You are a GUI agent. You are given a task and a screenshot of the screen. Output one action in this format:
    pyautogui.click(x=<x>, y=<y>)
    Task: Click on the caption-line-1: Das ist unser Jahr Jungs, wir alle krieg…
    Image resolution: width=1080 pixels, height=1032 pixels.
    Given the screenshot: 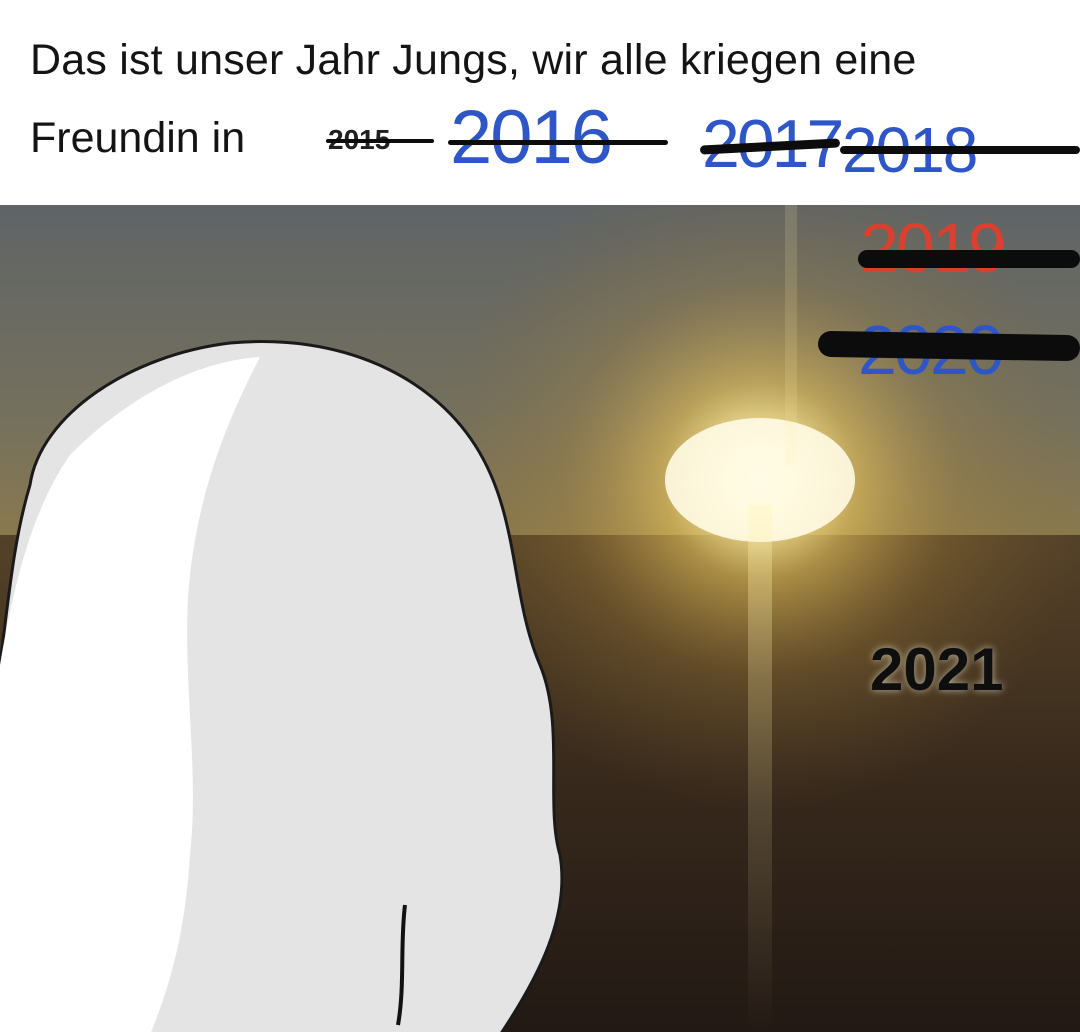 What is the action you would take?
    pyautogui.click(x=473, y=60)
    